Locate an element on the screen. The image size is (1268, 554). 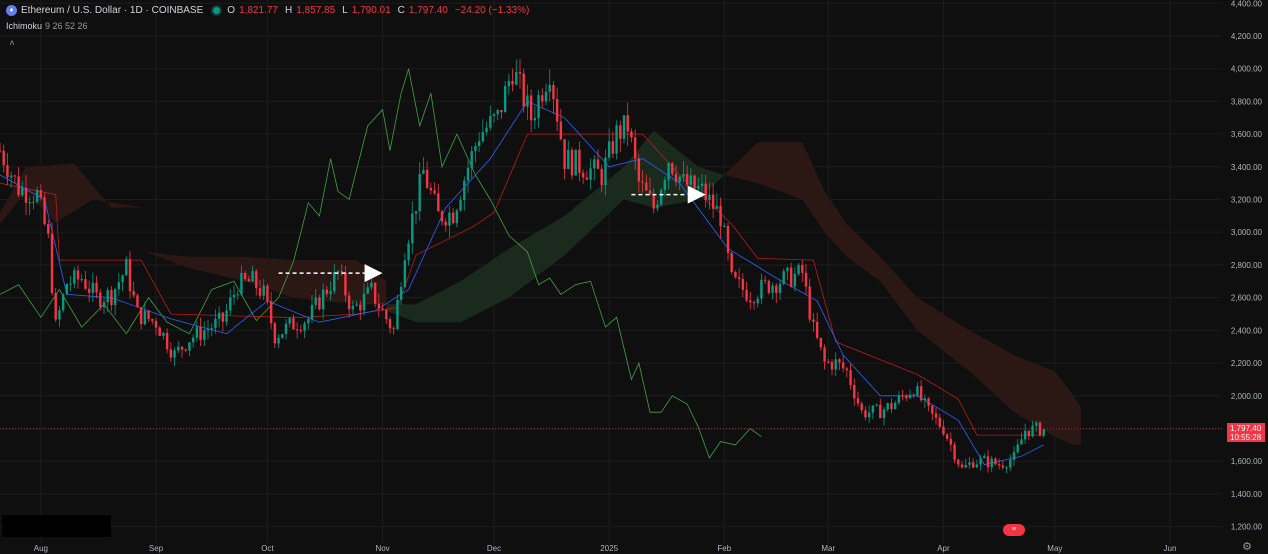
y-tick-label: 1,400.00 is located at coordinates (1247, 494).